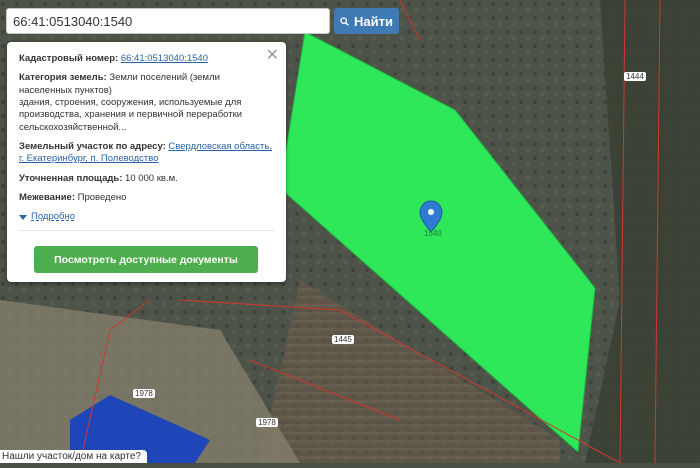  Describe the element at coordinates (102, 198) in the screenshot. I see `survey-value: Проведено` at that location.